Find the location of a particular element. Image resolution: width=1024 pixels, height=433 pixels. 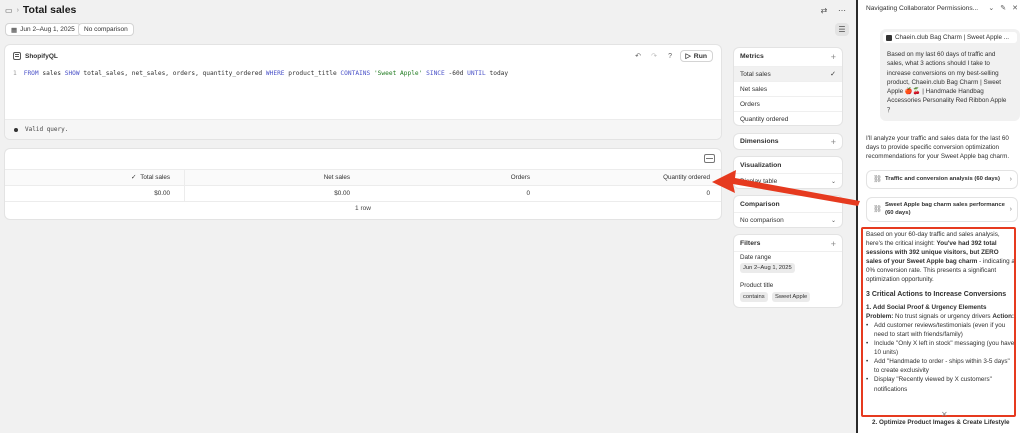

kw-where: WHERE is located at coordinates (275, 73).